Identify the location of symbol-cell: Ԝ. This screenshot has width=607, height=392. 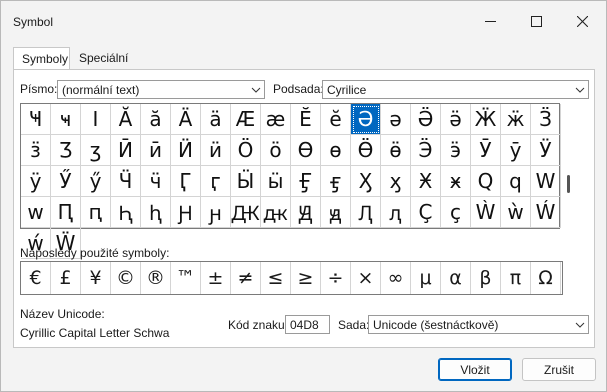
(546, 181).